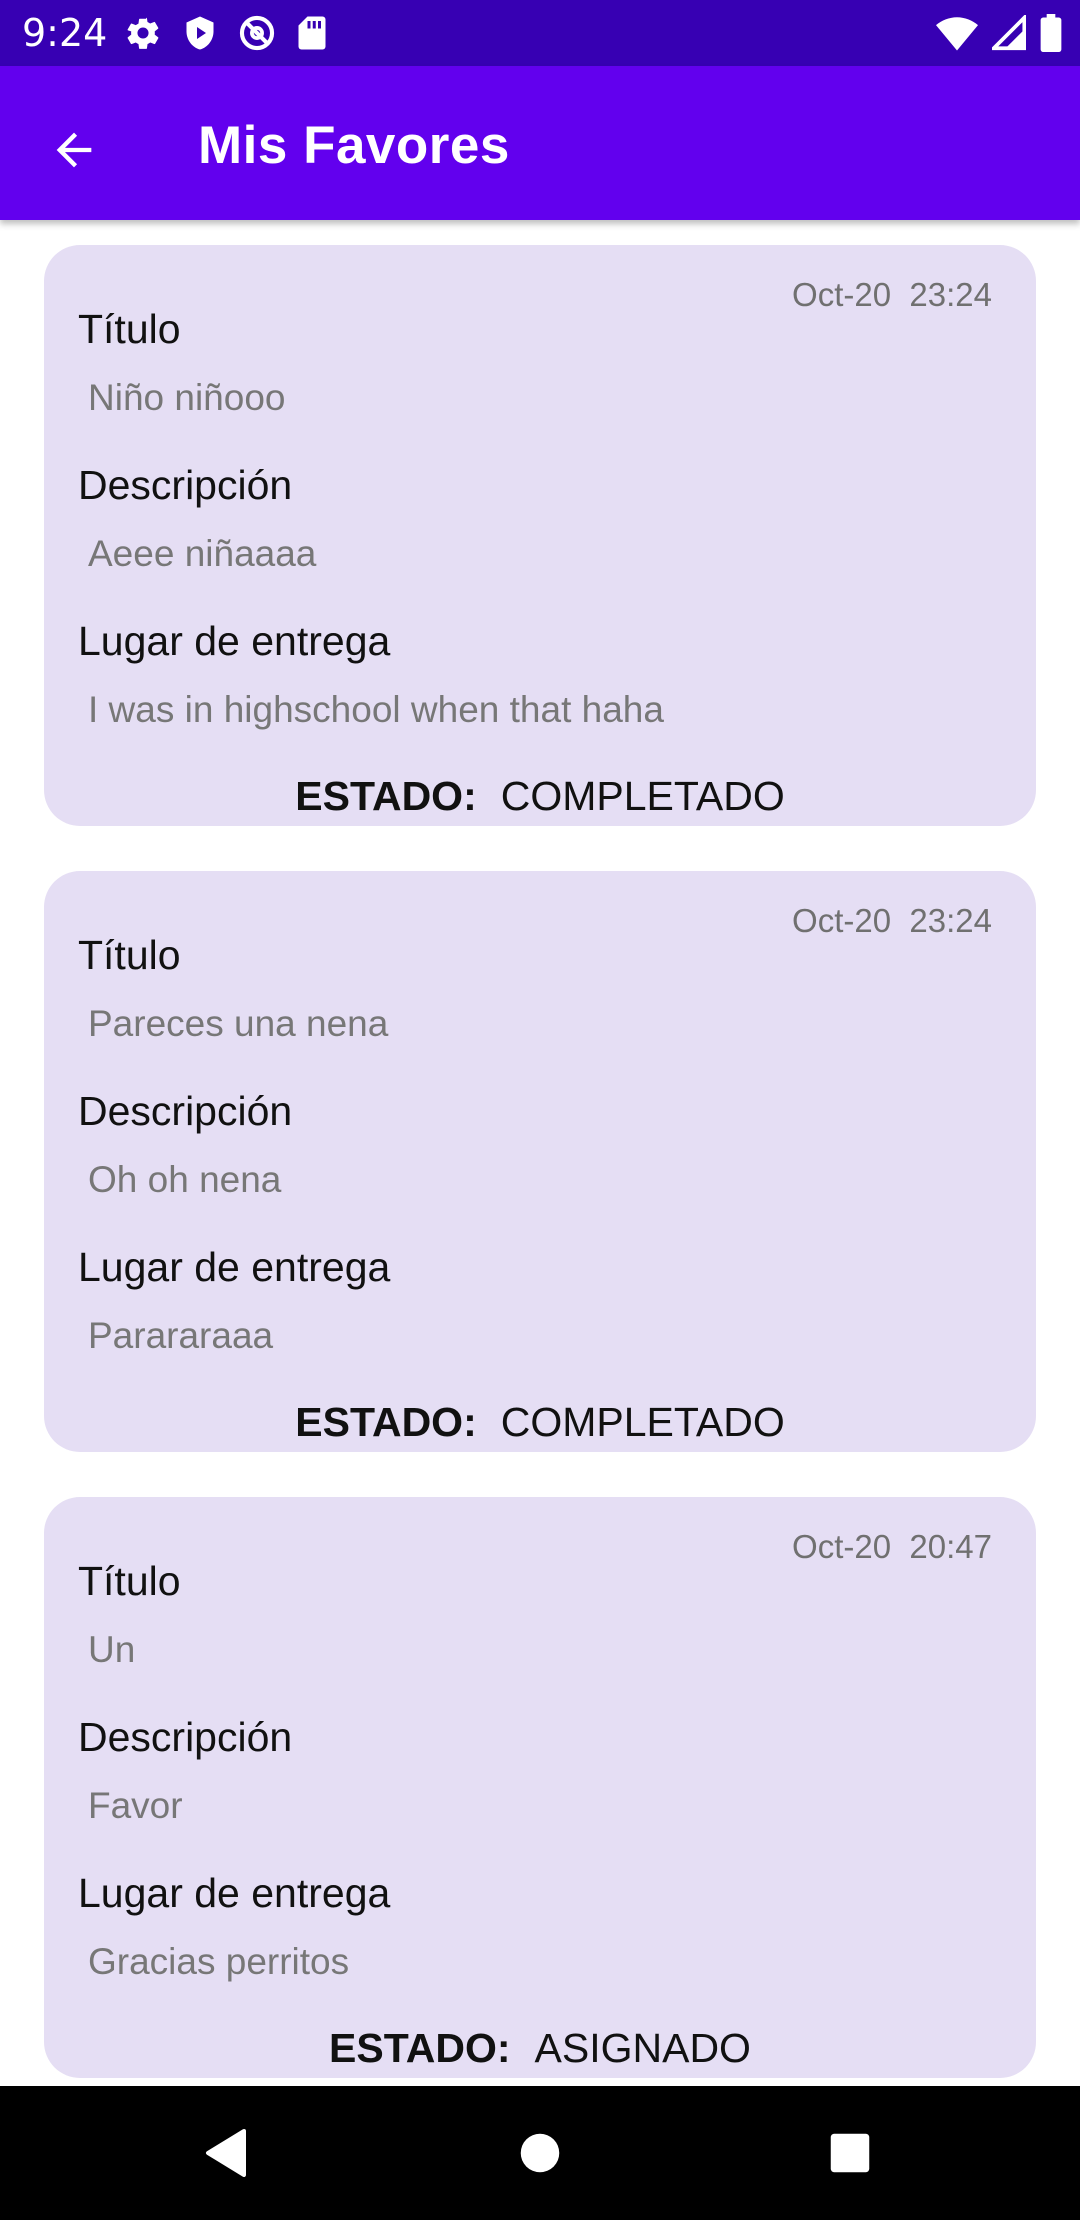 The image size is (1080, 2220). What do you see at coordinates (312, 33) in the screenshot?
I see `sd-card-icon` at bounding box center [312, 33].